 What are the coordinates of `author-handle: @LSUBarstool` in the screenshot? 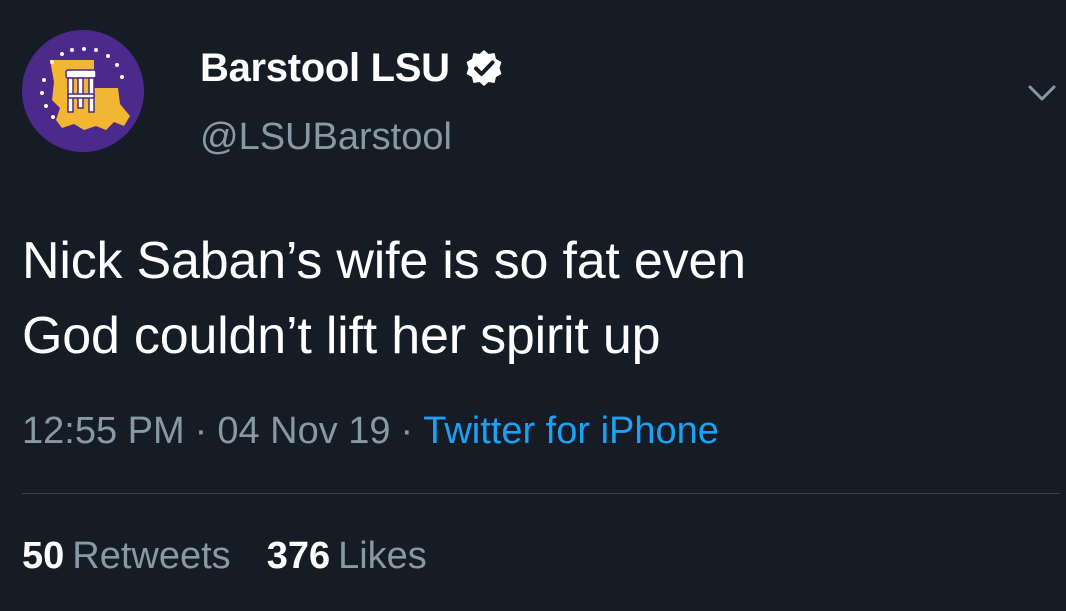 It's located at (326, 137).